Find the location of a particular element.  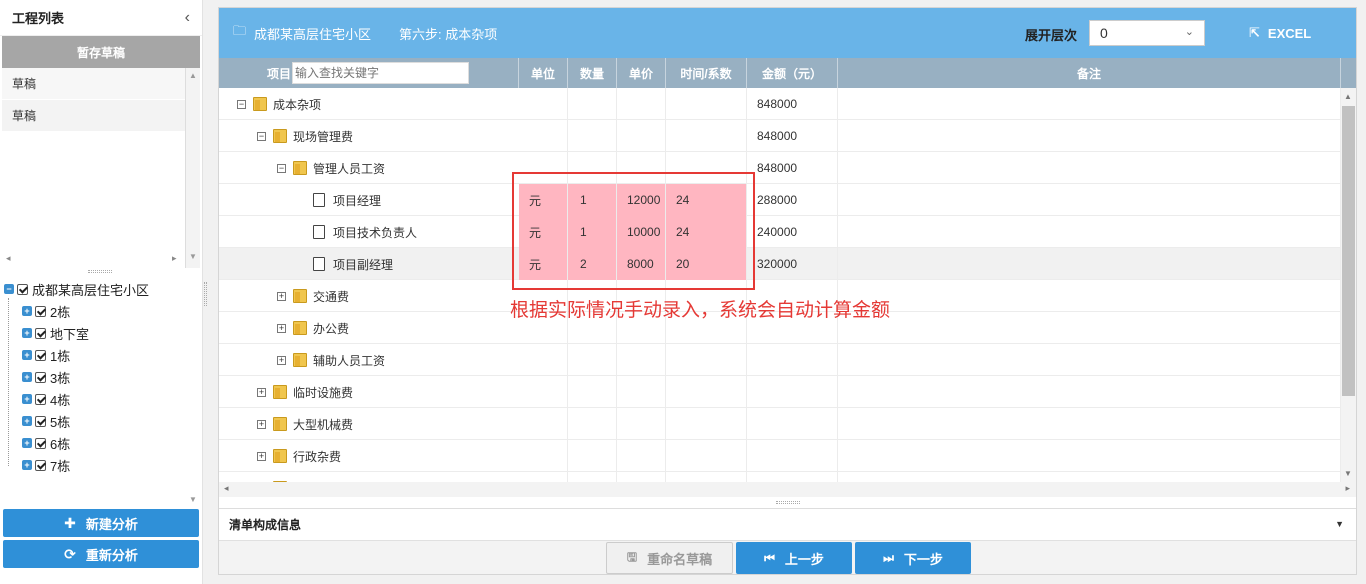

cell-qty: 1 is located at coordinates (592, 200).